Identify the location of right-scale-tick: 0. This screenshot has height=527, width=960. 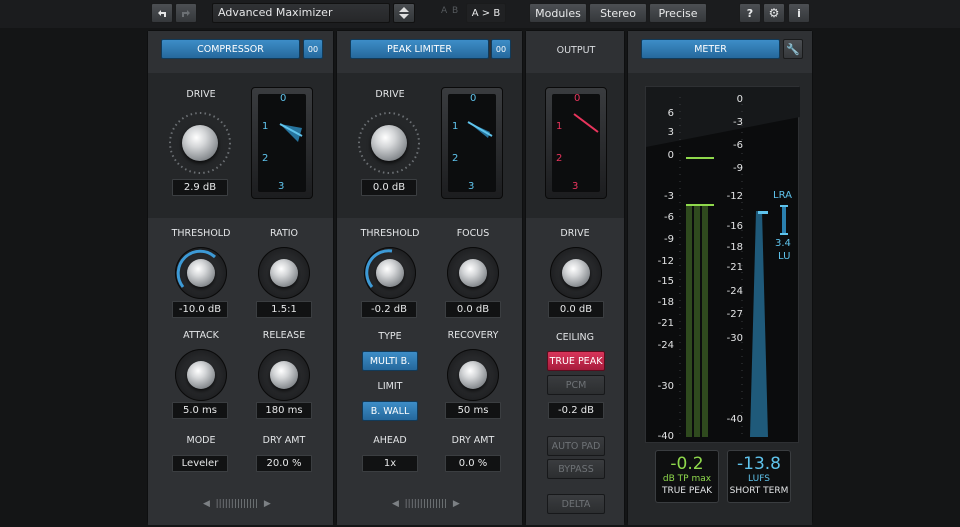
(739, 99).